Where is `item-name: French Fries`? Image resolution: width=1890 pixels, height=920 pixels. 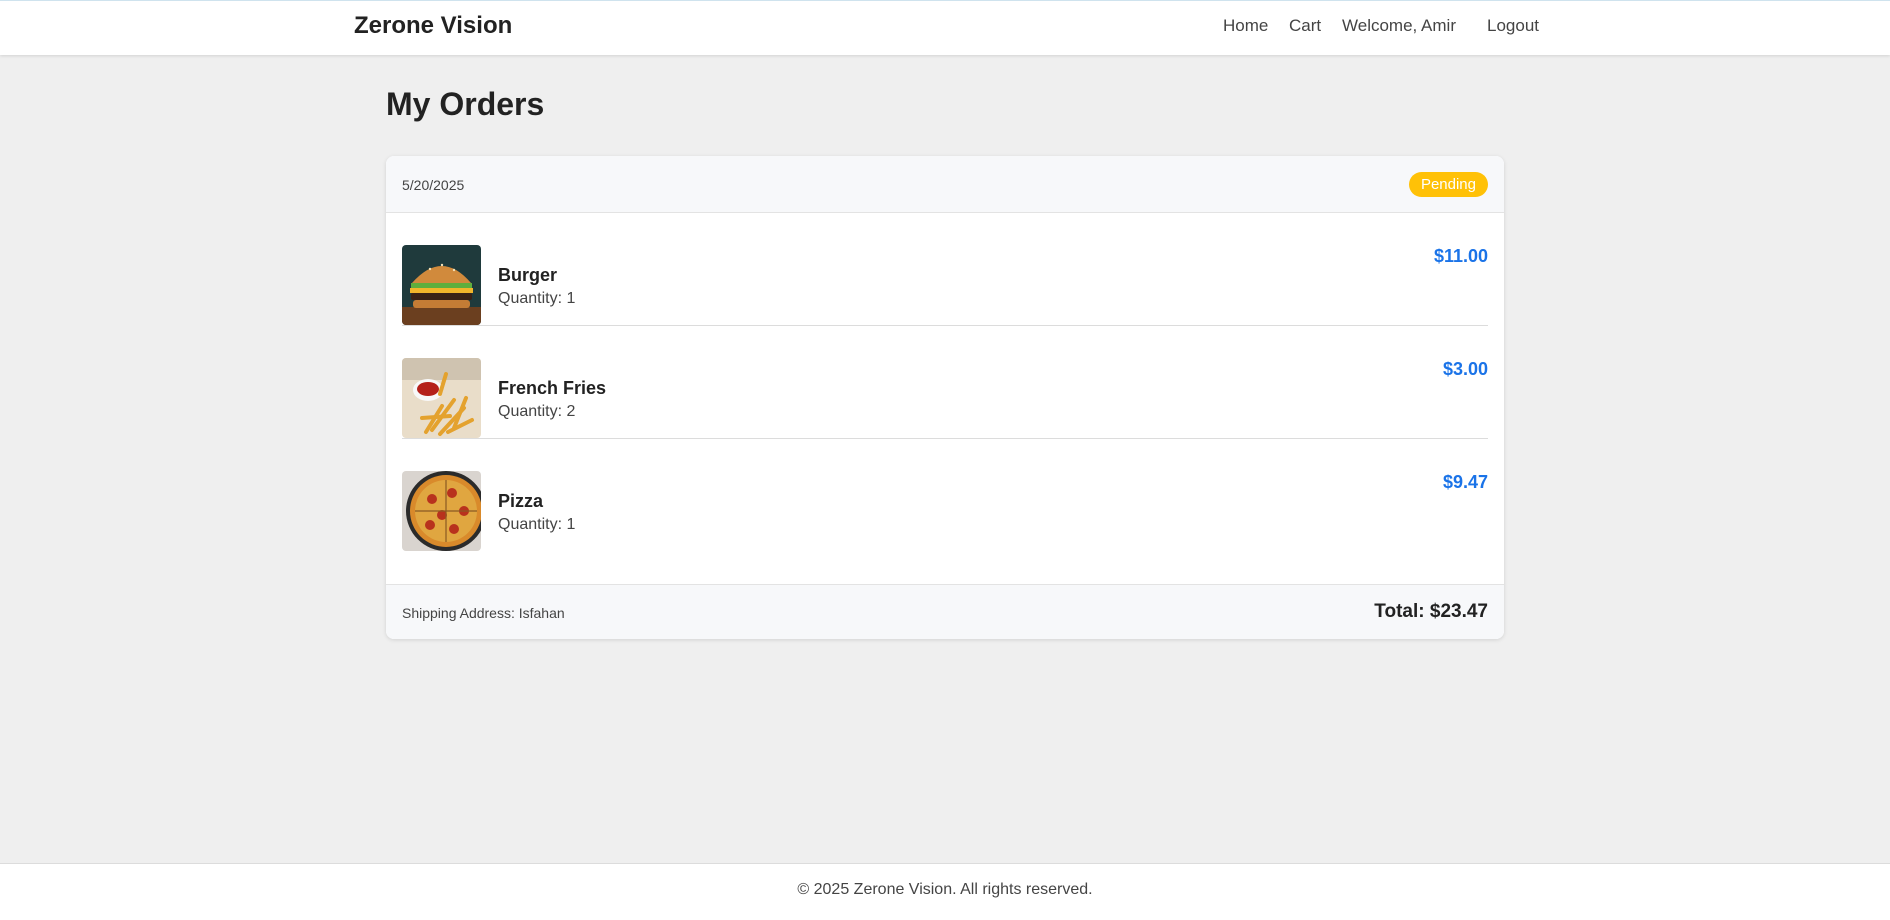
item-name: French Fries is located at coordinates (552, 388).